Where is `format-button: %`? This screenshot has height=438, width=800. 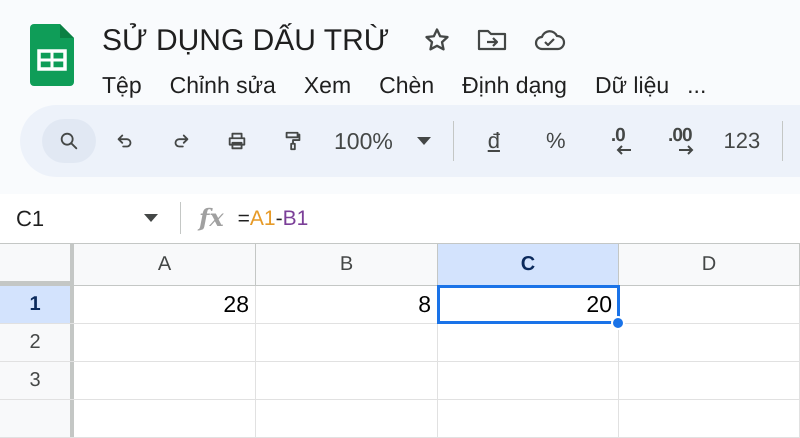
format-button: % is located at coordinates (556, 140).